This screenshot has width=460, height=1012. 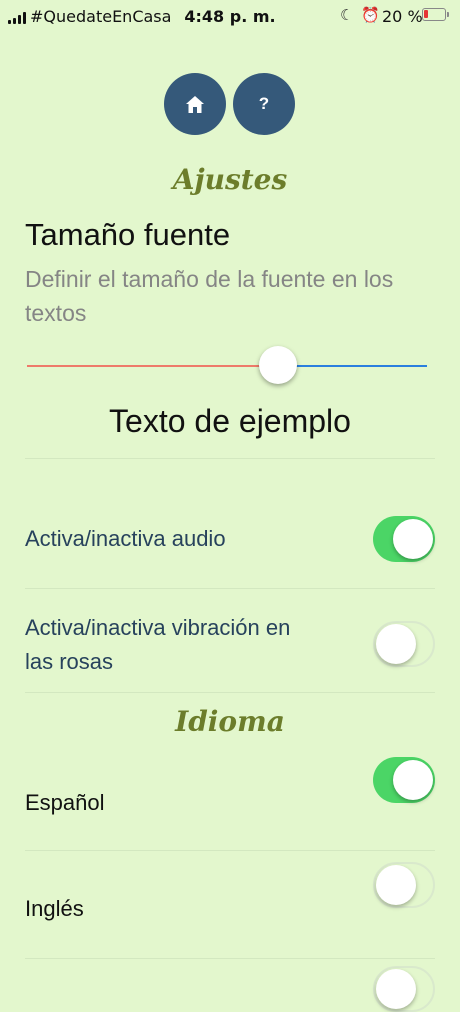 I want to click on font-size-title: Tamaño fuente, so click(x=128, y=234).